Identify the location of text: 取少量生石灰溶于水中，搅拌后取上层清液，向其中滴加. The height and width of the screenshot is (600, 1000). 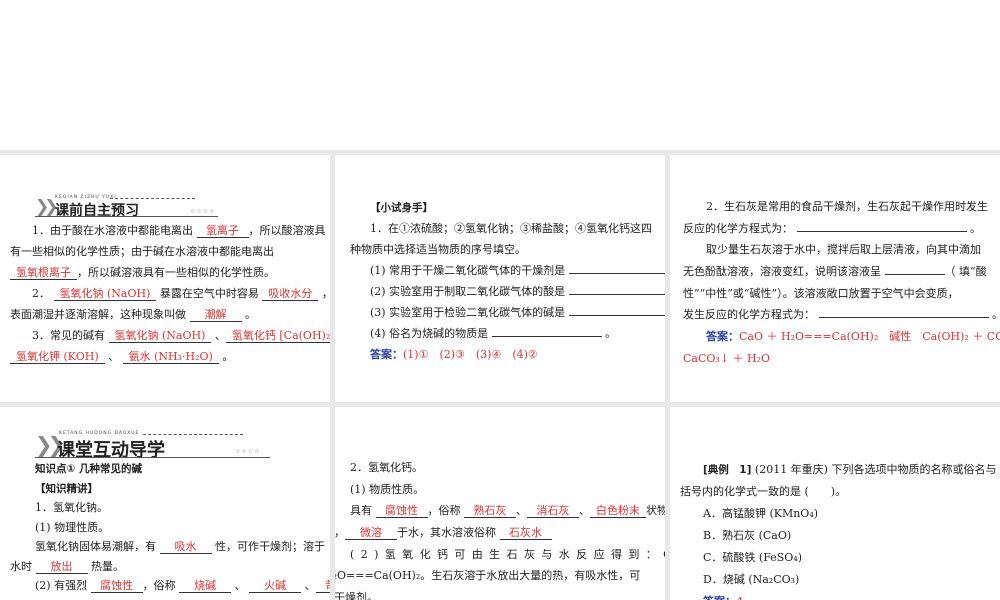
(843, 250).